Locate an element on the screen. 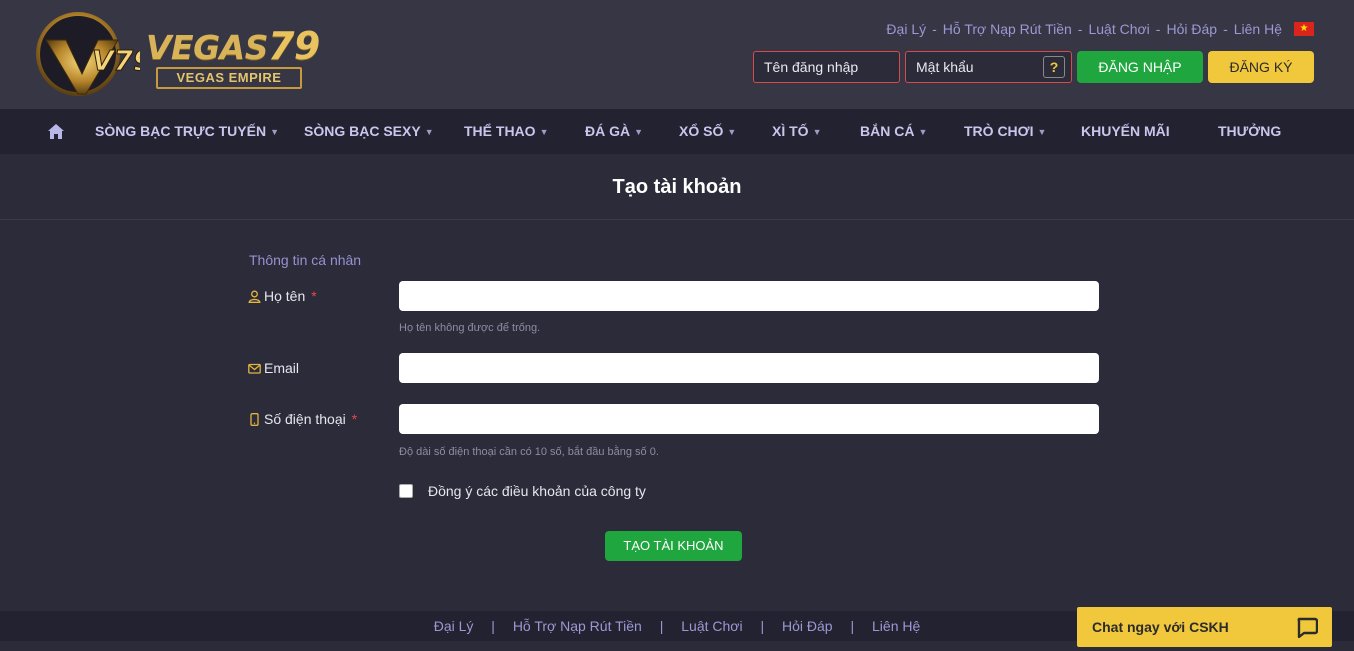  chat-label: Chat ngay với CSKH is located at coordinates (1160, 627).